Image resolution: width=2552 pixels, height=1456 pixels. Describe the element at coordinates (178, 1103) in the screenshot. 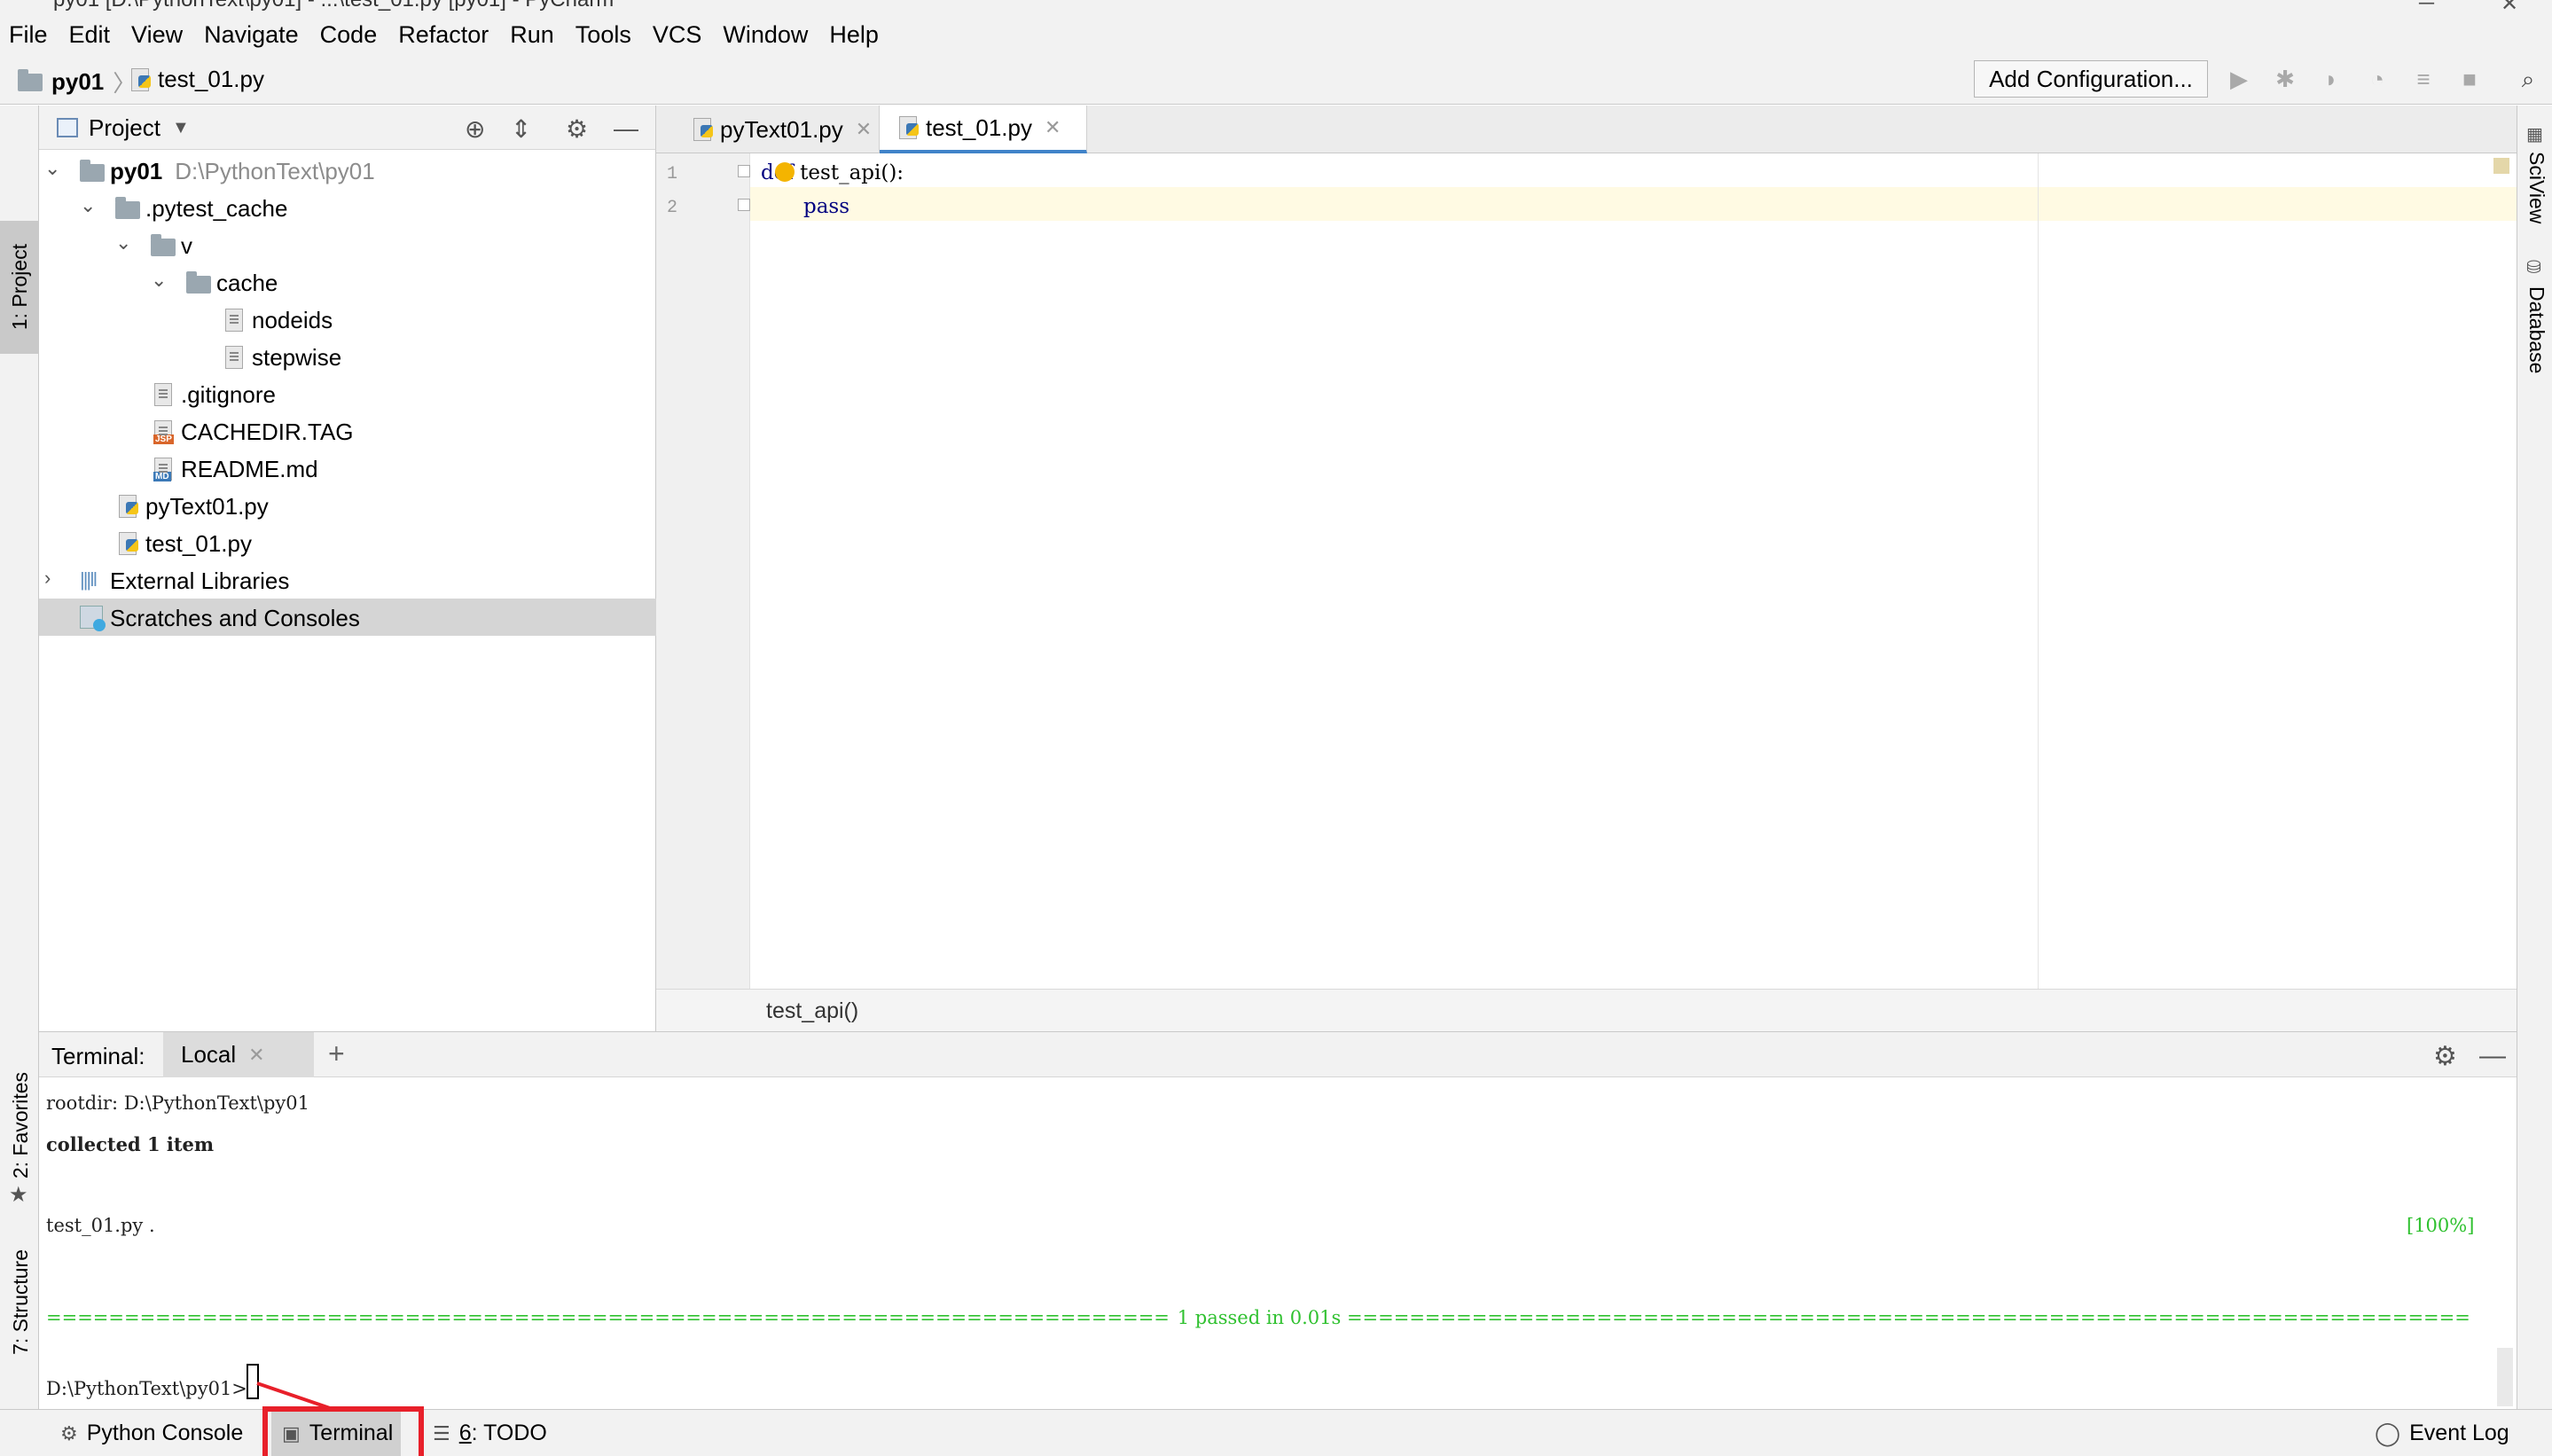

I see `terminal-line-rootdir: rootdir: D:\PythonText\py01` at that location.